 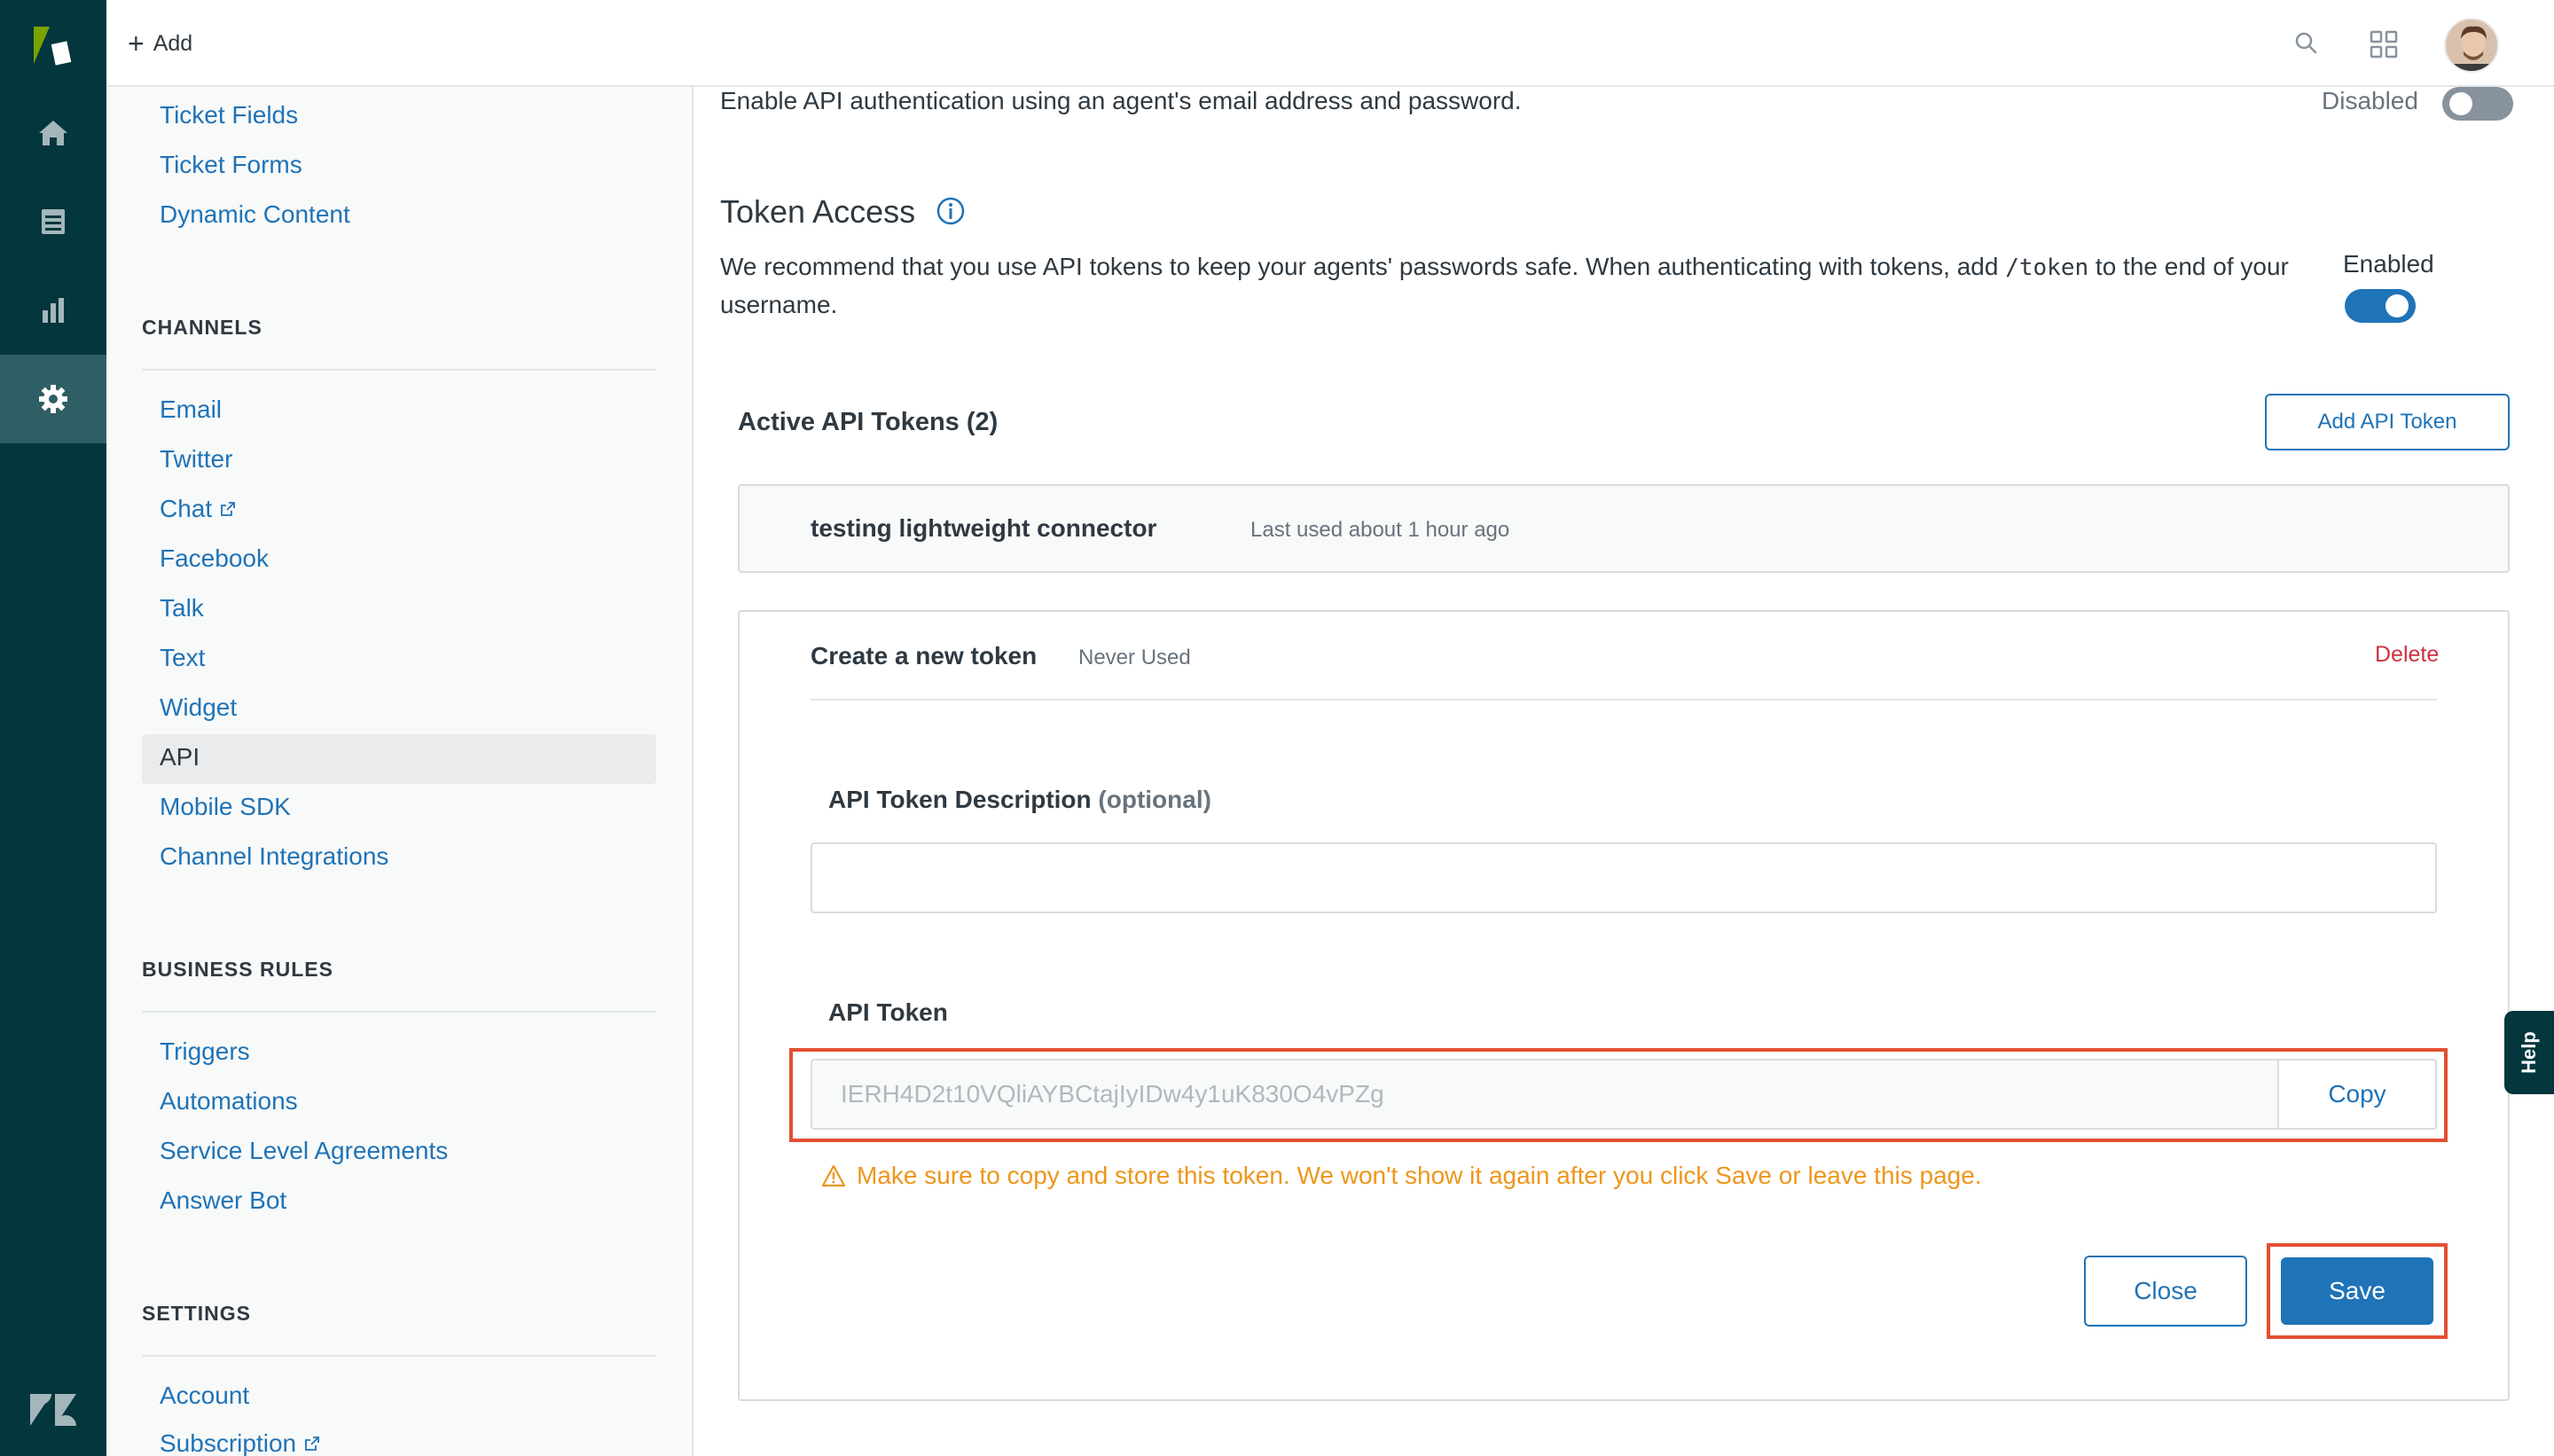 I want to click on reporting-nav-item, so click(x=53, y=310).